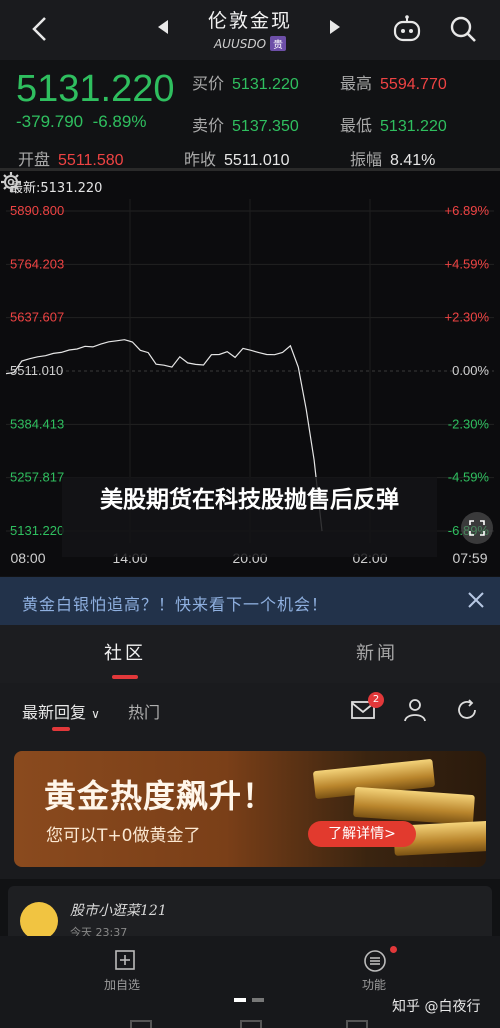  I want to click on last-price: 5131.220, so click(95, 89).